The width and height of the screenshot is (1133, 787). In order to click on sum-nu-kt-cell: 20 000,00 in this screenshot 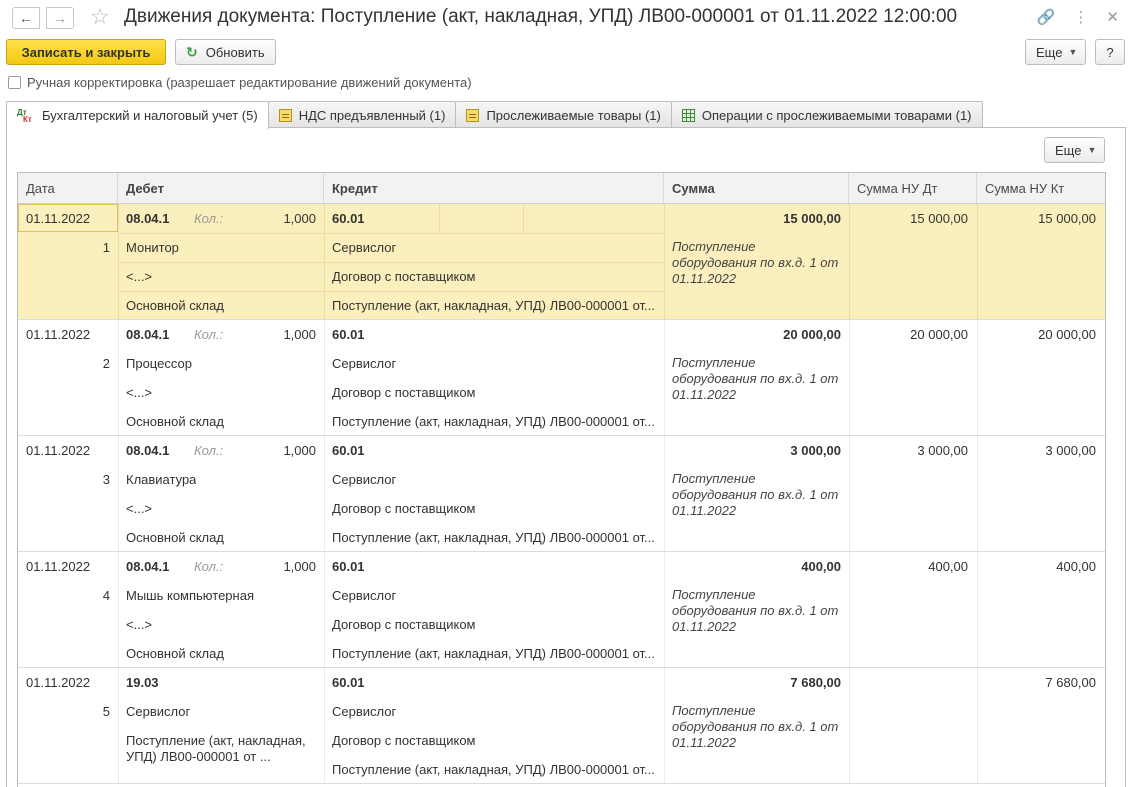, I will do `click(1037, 334)`.